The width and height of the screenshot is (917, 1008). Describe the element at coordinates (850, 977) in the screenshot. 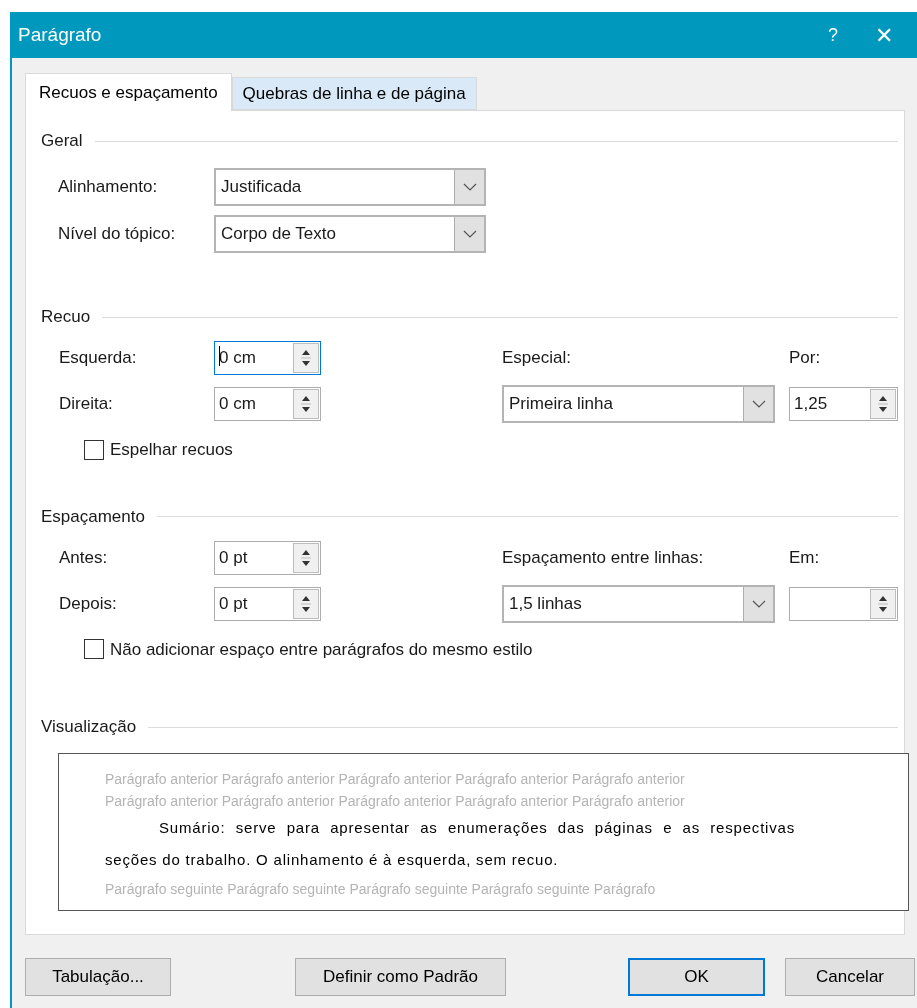

I see `button: Cancelar` at that location.